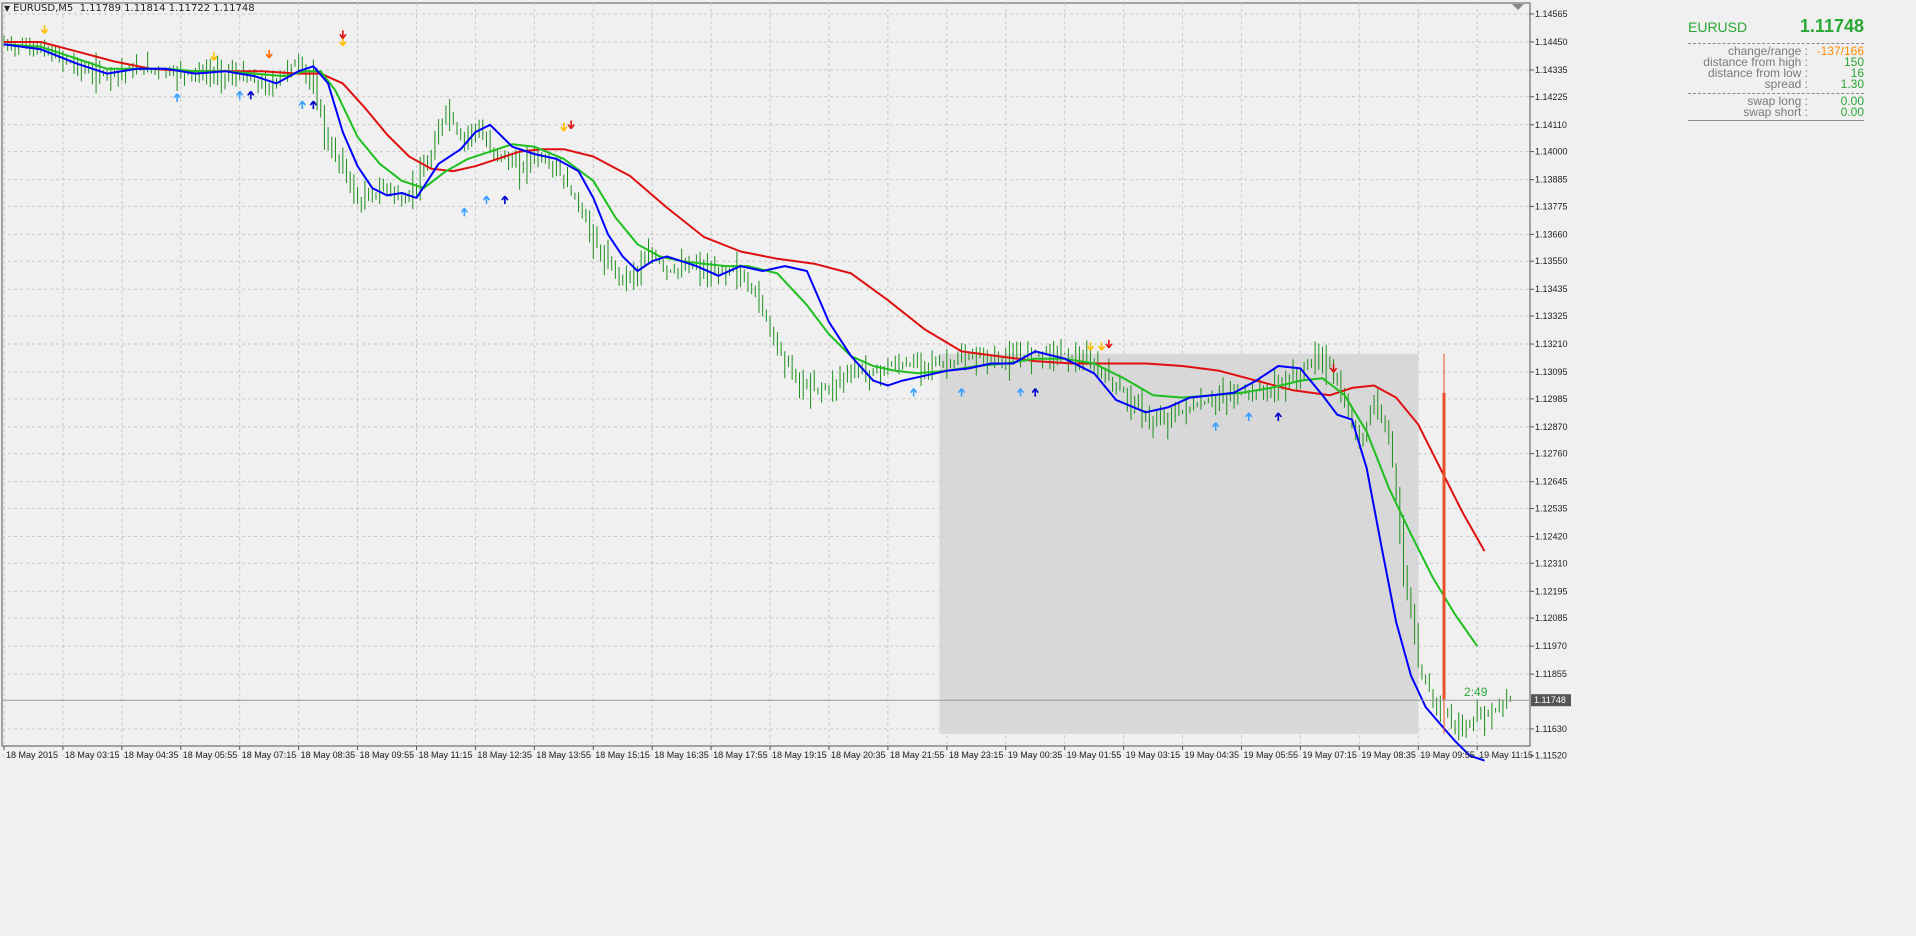 Image resolution: width=1916 pixels, height=936 pixels. Describe the element at coordinates (43, 8) in the screenshot. I see `symbol-title: EURUSD,M5` at that location.